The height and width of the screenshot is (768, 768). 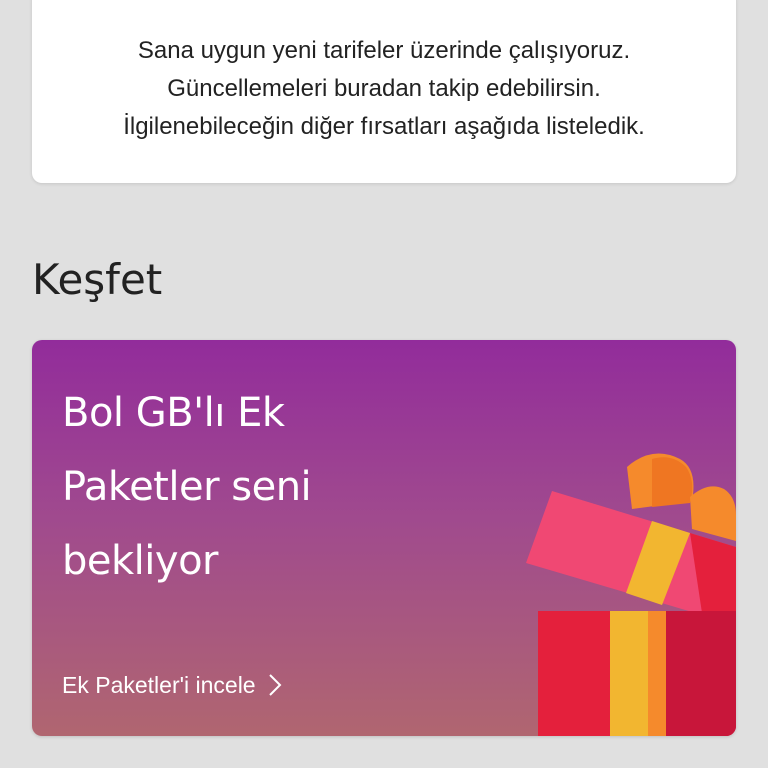 I want to click on chevron-right-icon, so click(x=275, y=685).